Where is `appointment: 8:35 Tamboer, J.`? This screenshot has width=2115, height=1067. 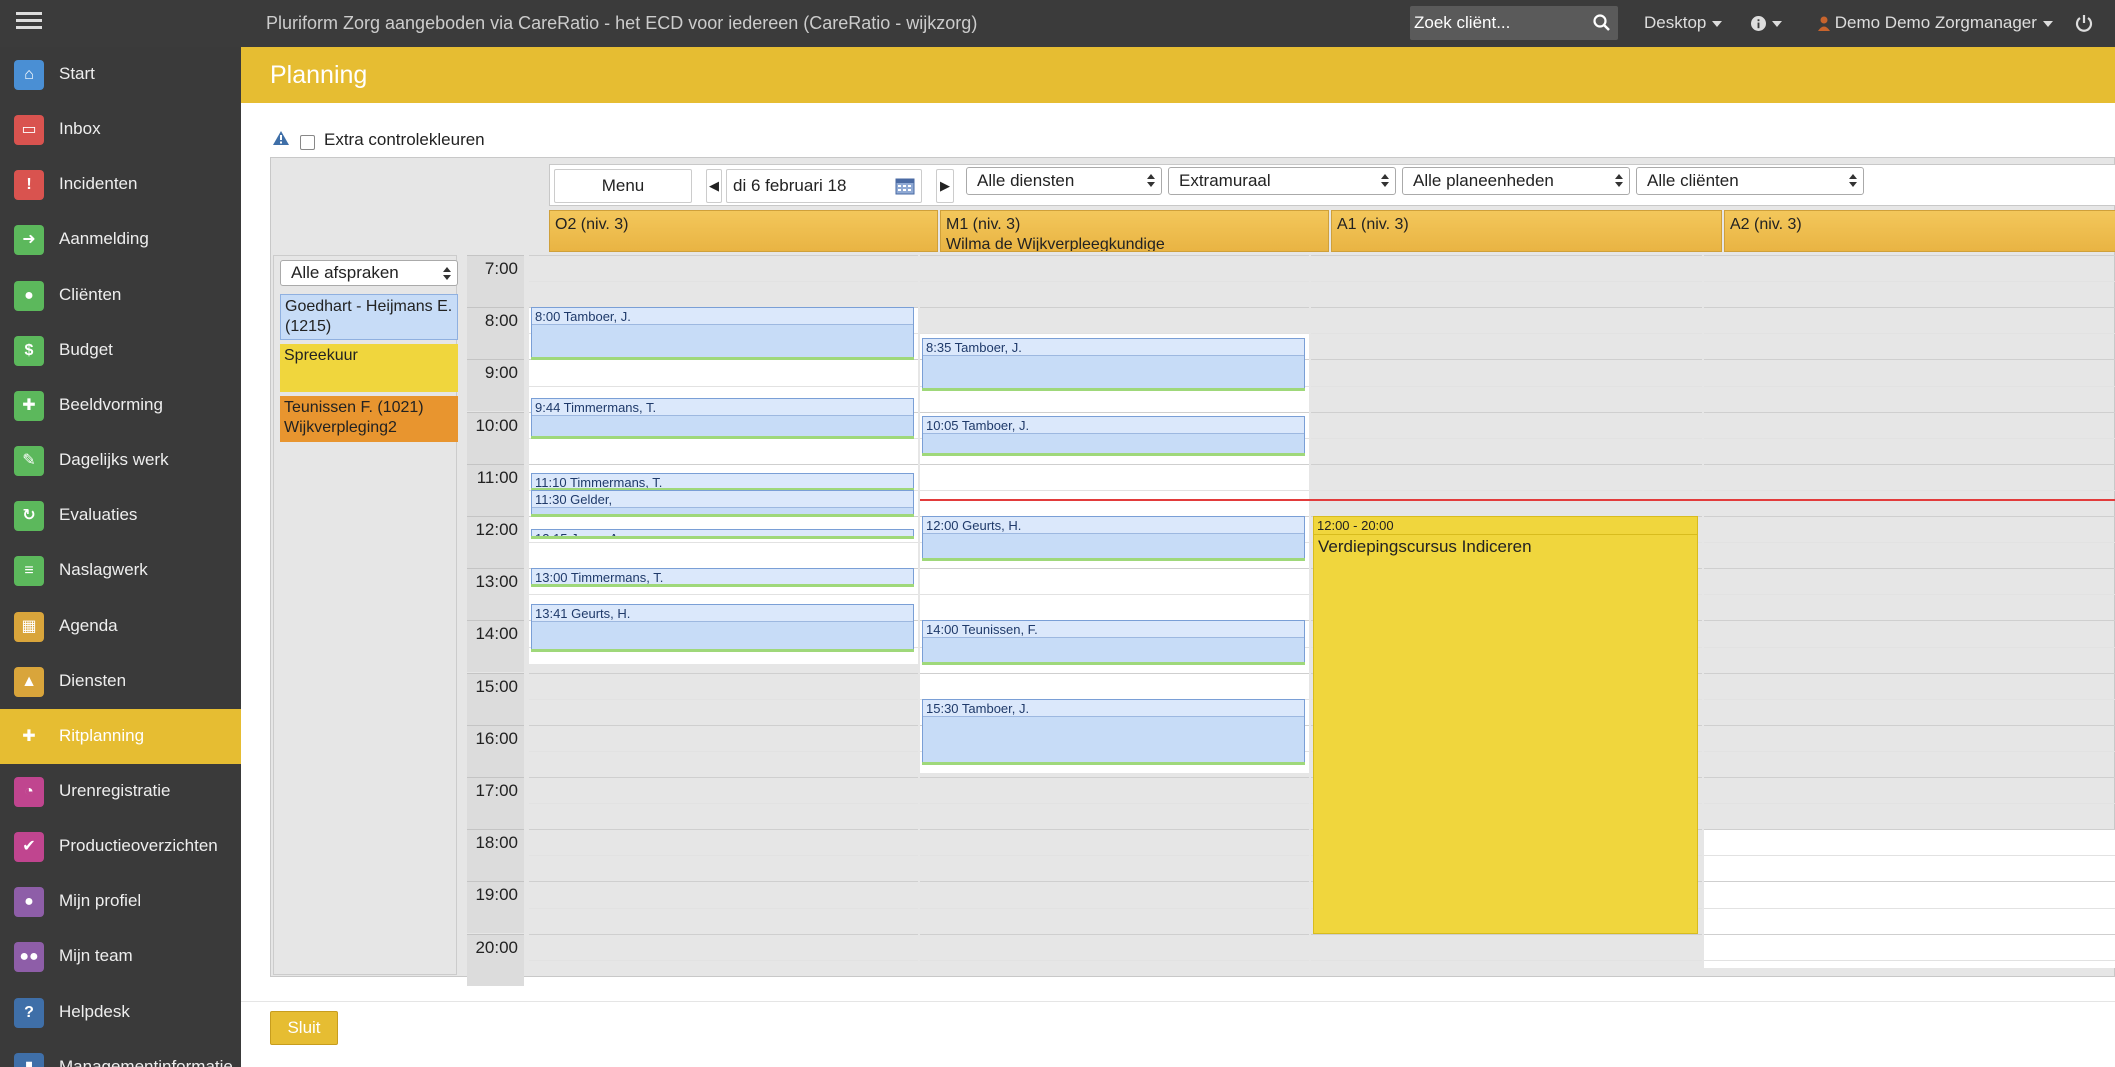 appointment: 8:35 Tamboer, J. is located at coordinates (1113, 363).